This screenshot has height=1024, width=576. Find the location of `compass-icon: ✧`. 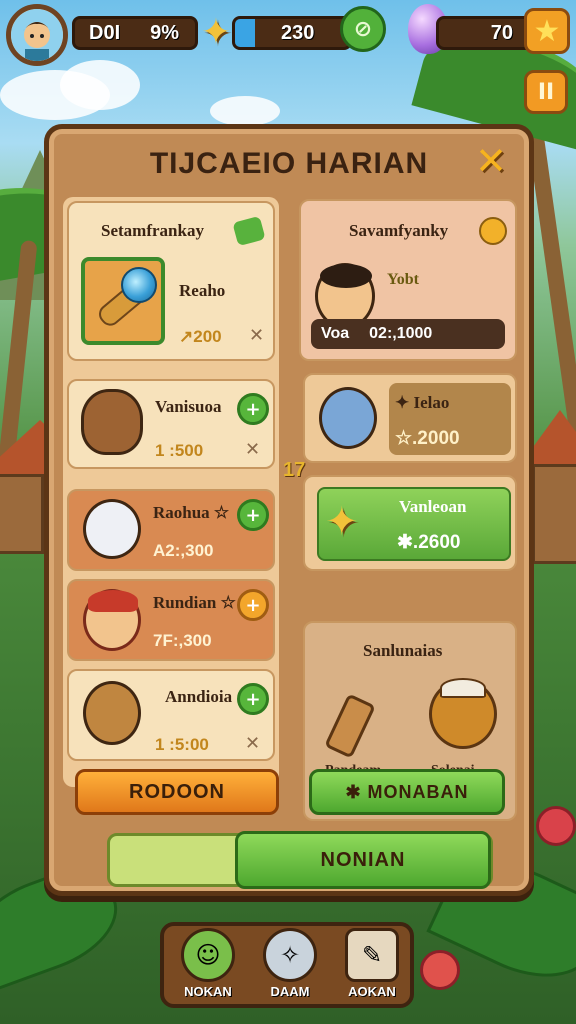

compass-icon: ✧ is located at coordinates (290, 955).